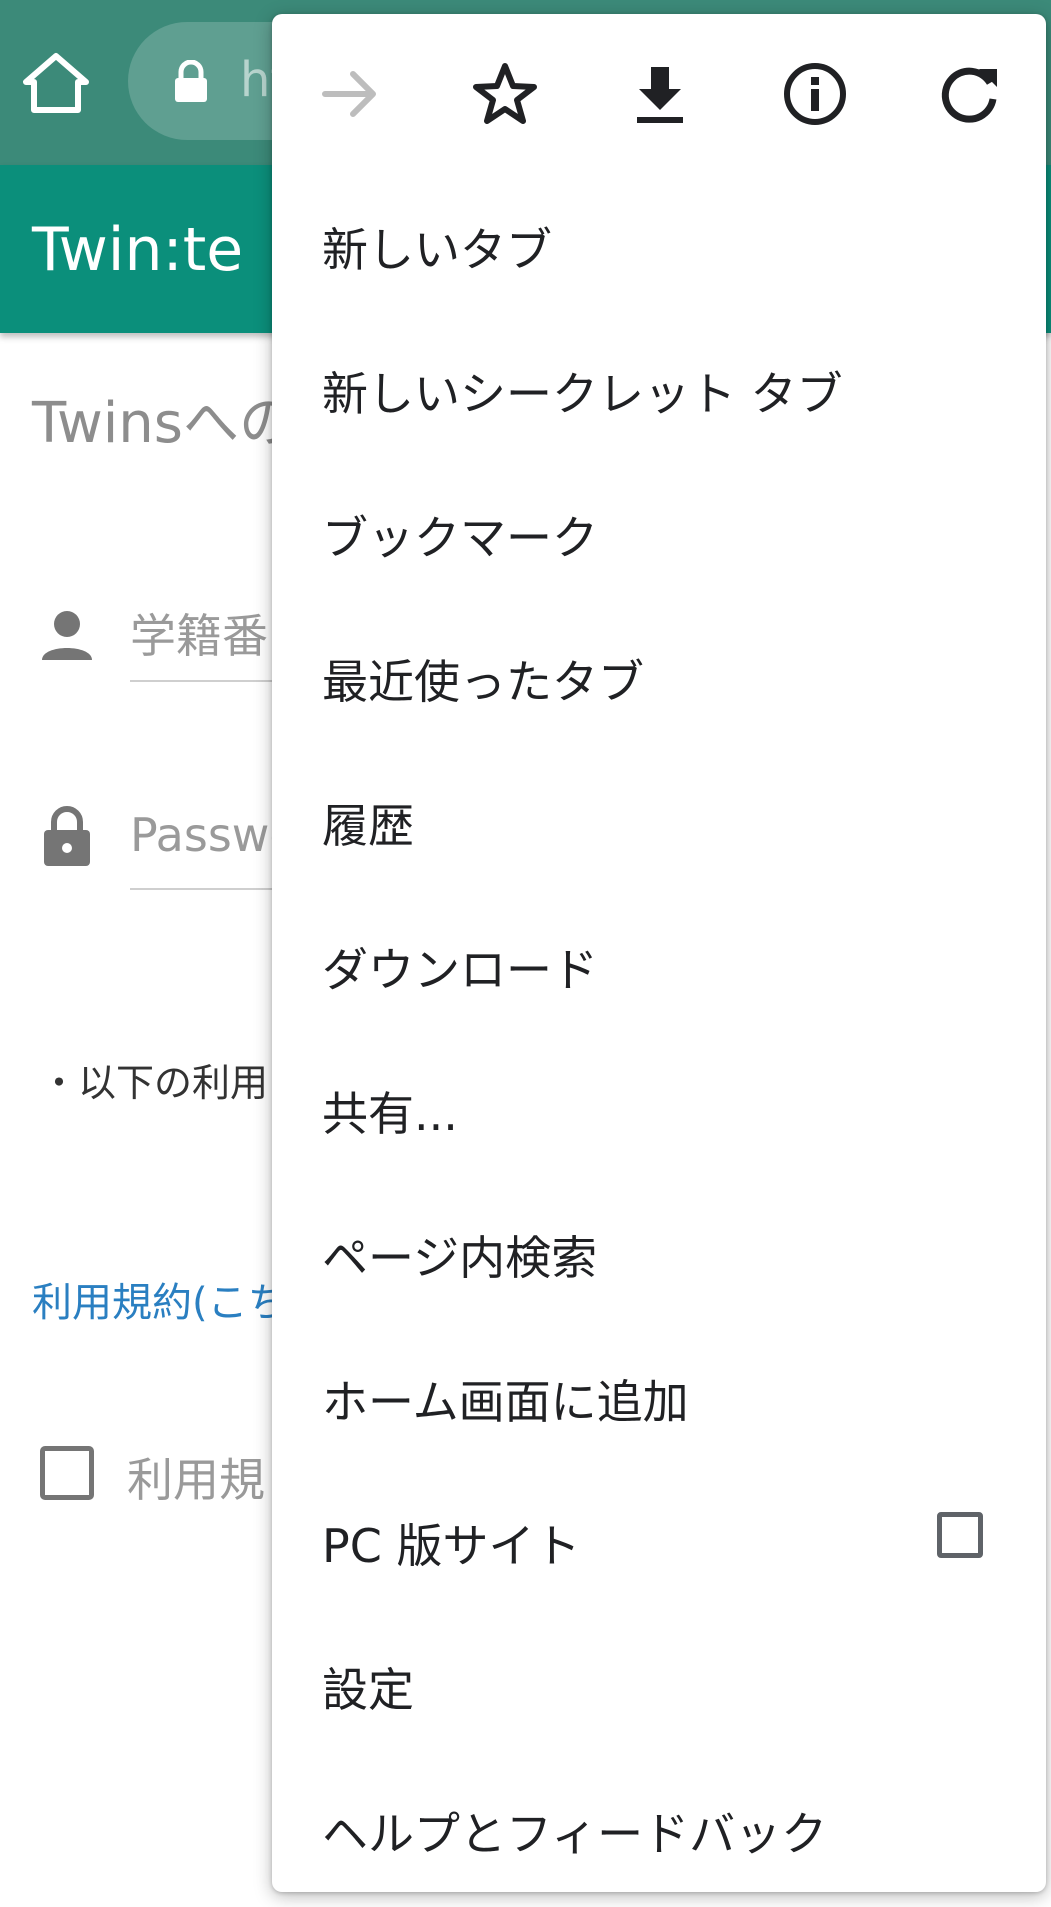  I want to click on menu-item-recent-tabs: 最近使ったタブ, so click(659, 674).